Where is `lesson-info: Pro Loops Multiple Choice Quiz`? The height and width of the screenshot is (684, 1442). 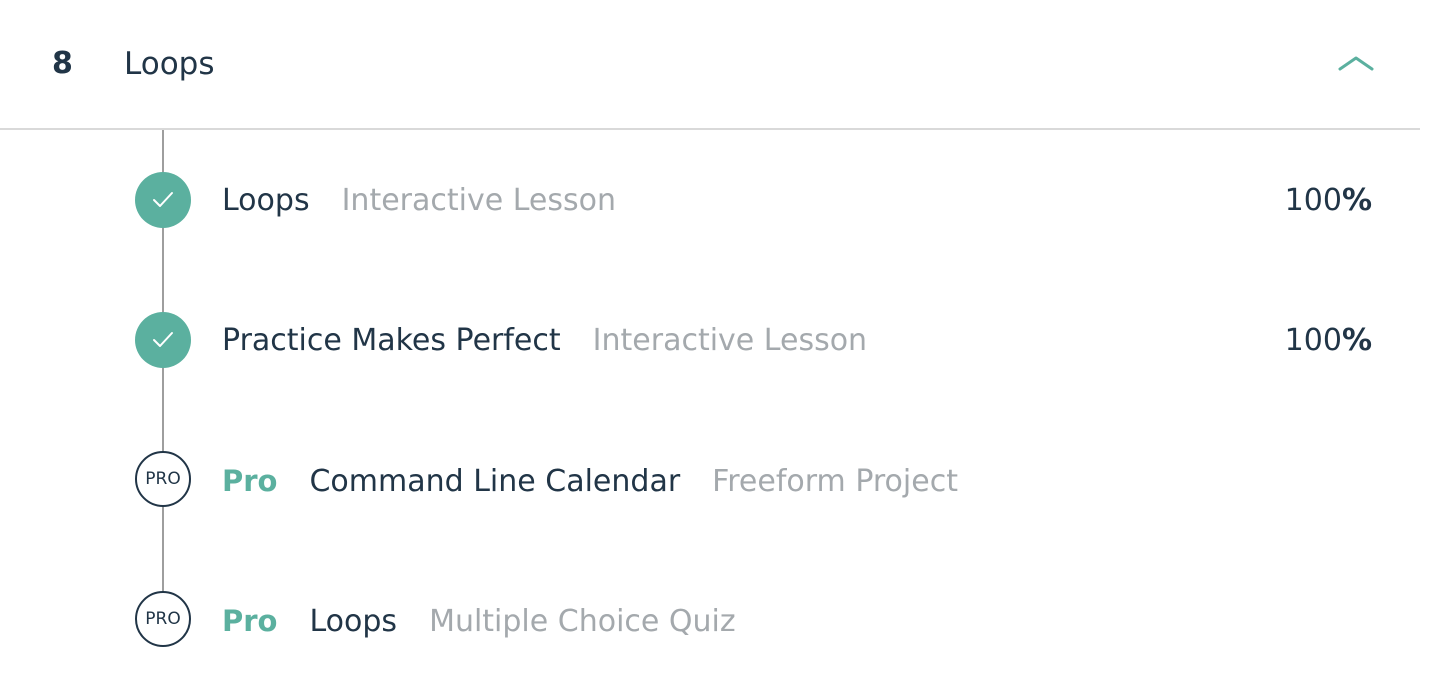 lesson-info: Pro Loops Multiple Choice Quiz is located at coordinates (479, 621).